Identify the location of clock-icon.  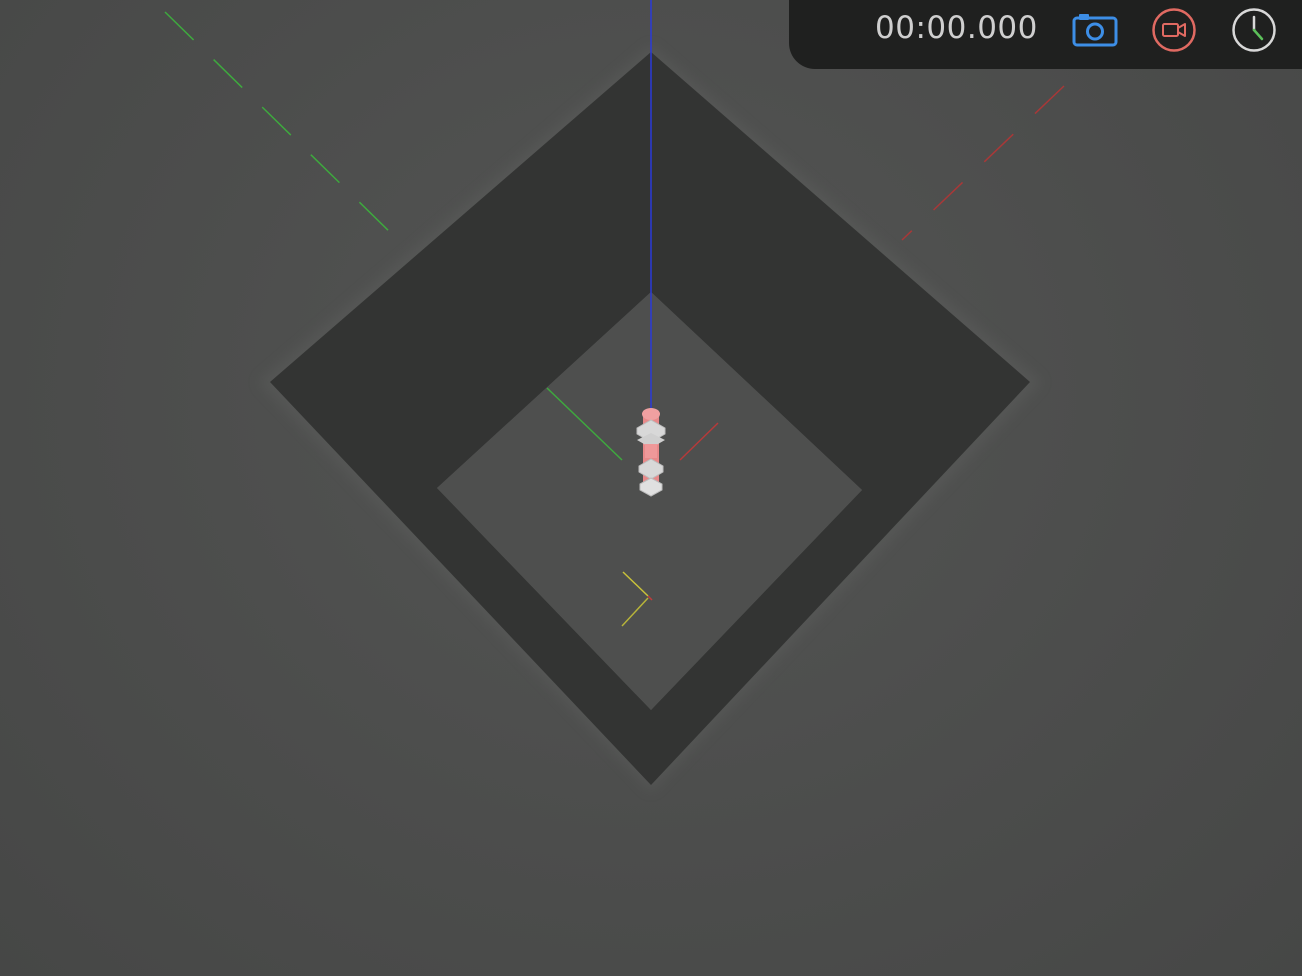
(1254, 30).